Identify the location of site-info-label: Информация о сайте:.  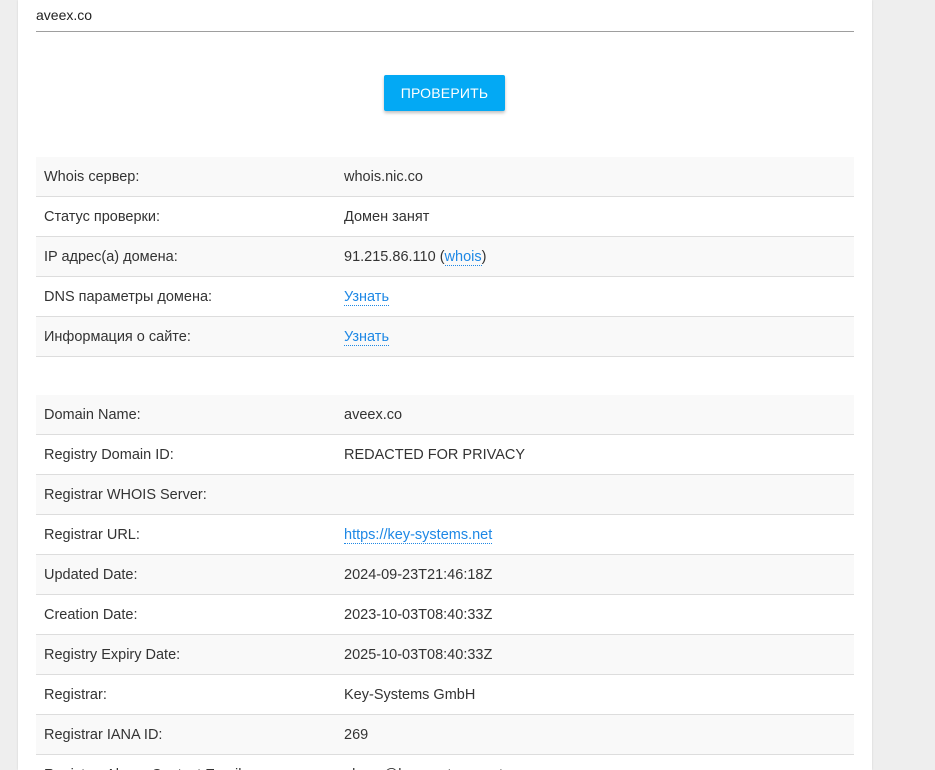
(186, 336).